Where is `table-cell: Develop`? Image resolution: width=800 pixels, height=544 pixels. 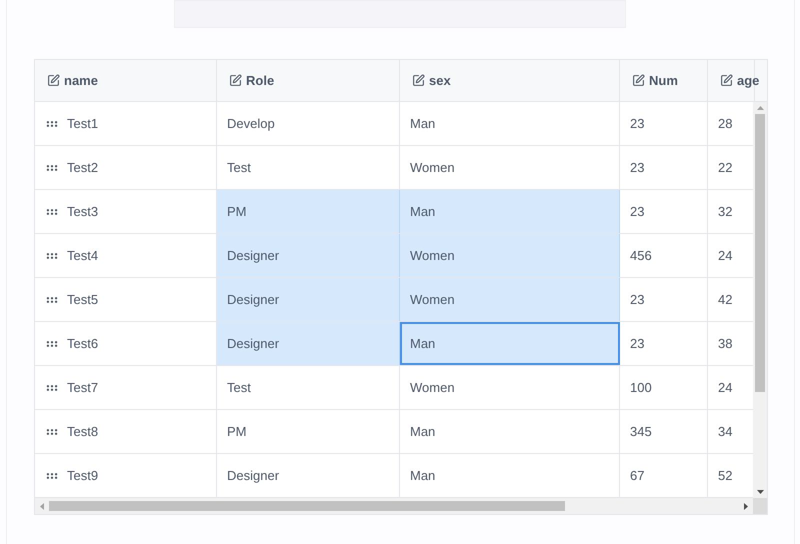 table-cell: Develop is located at coordinates (308, 123).